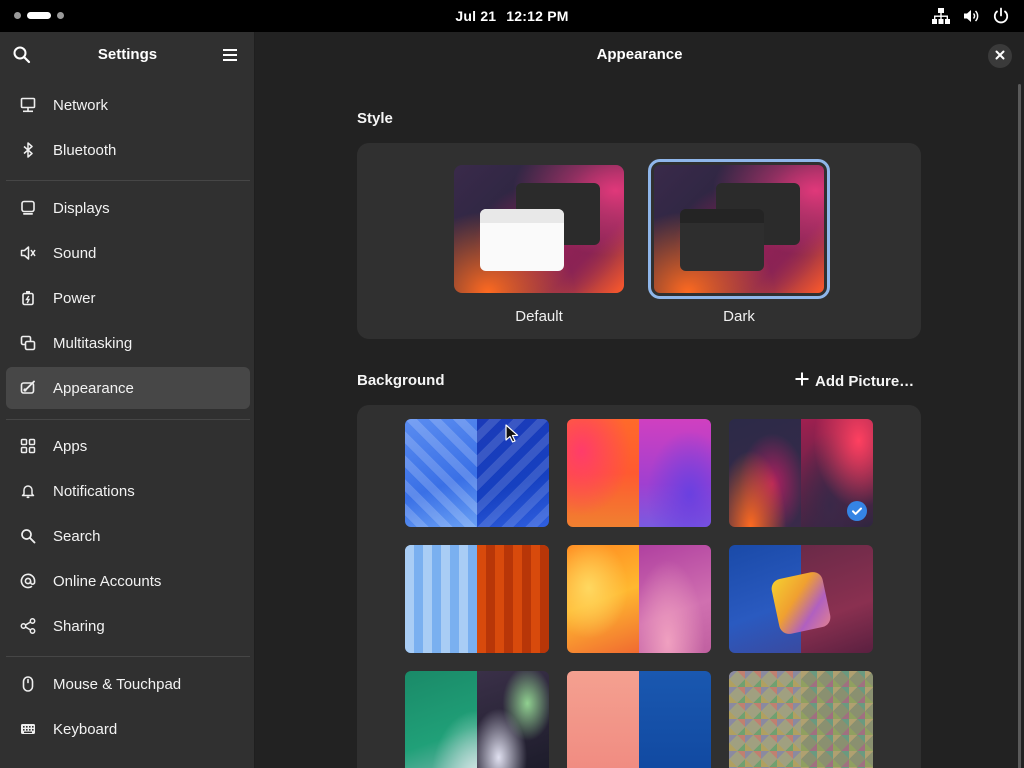 The image size is (1024, 768). Describe the element at coordinates (128, 729) in the screenshot. I see `sidebar-item-keyboard: Keyboard` at that location.